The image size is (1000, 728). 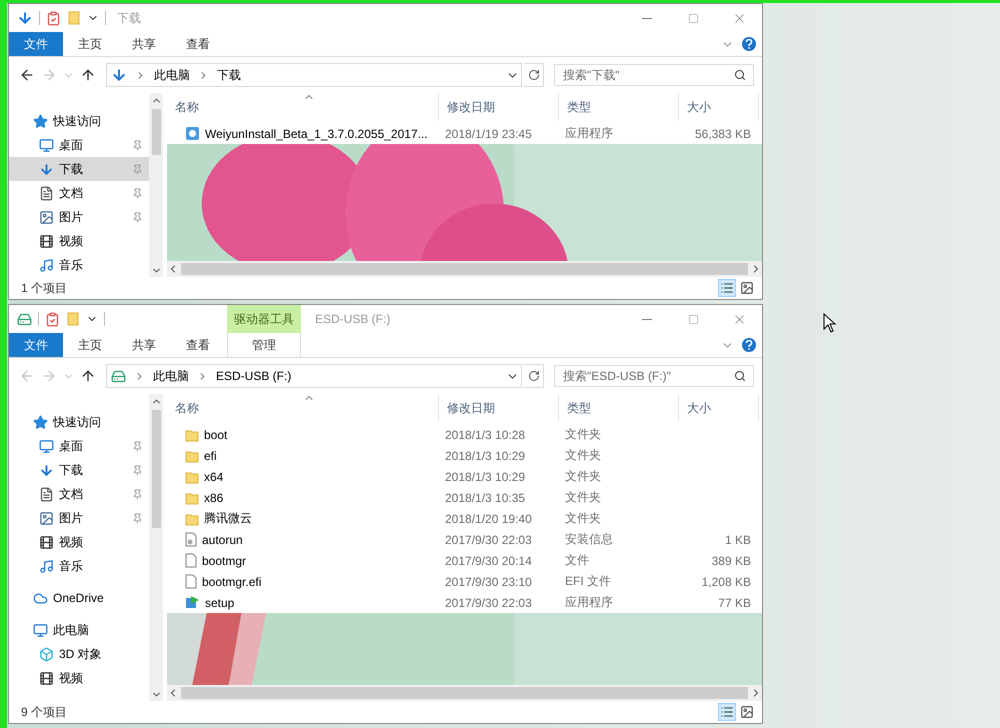 I want to click on search-field: 搜索"ESD-USB (F:)", so click(x=654, y=376).